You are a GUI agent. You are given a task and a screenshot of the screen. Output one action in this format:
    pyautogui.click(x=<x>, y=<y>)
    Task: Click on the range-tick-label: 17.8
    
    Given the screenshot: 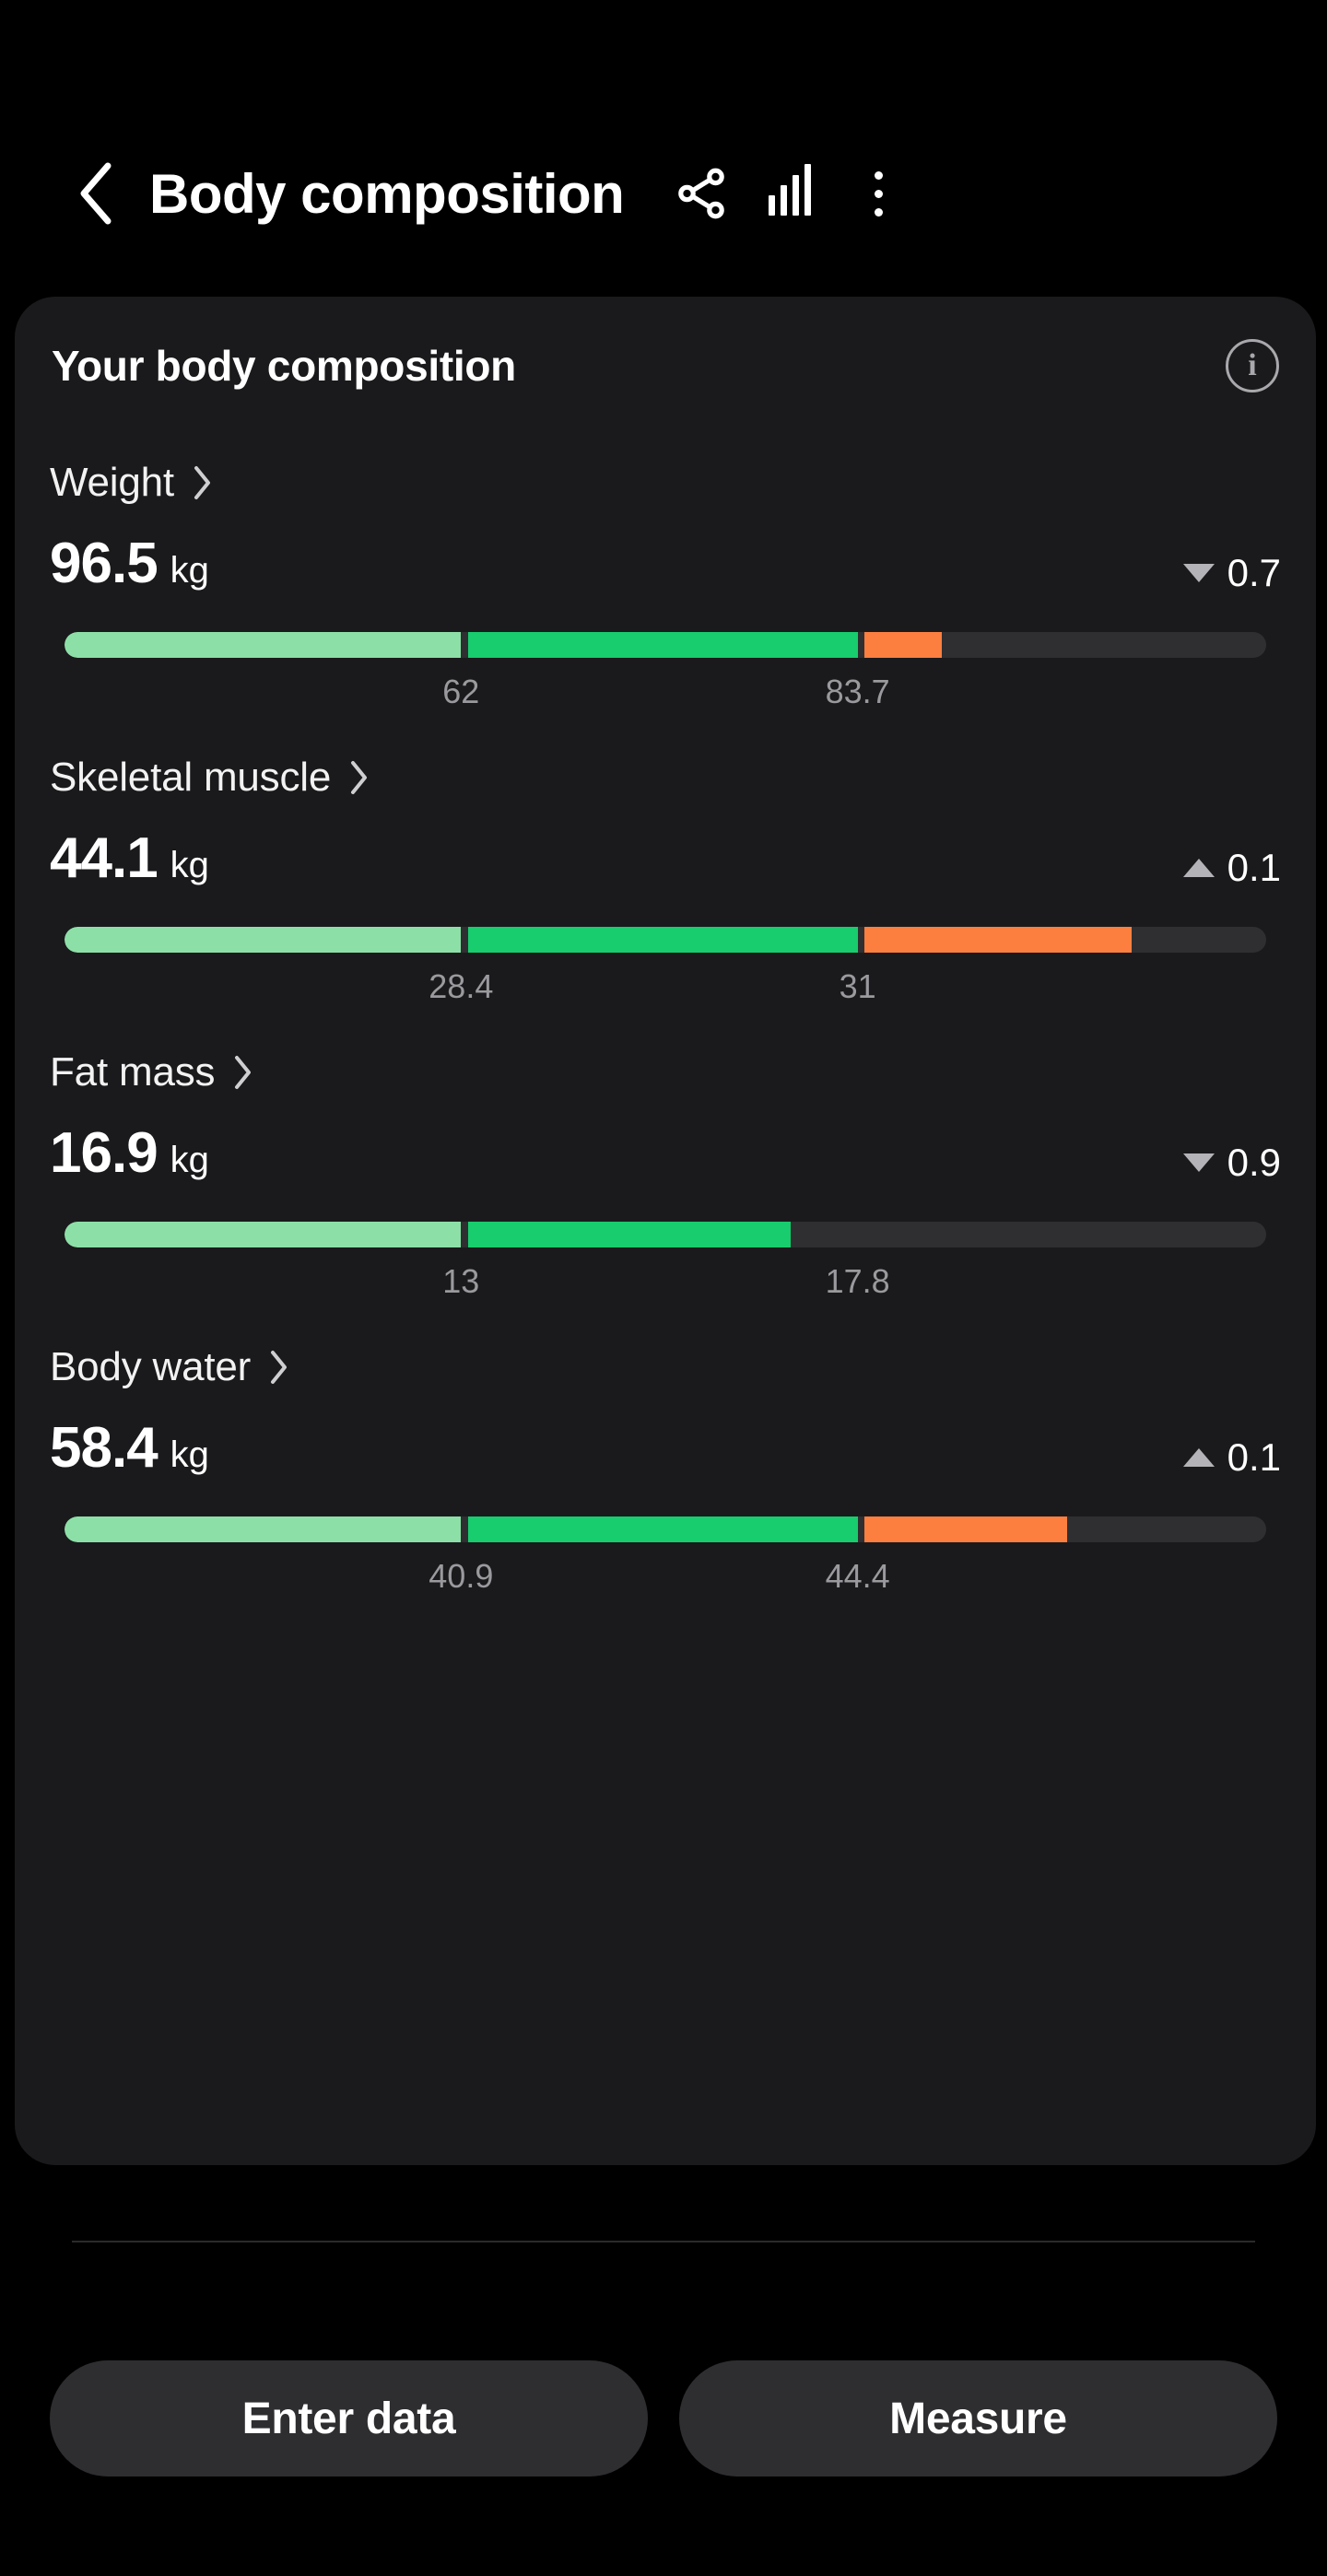 What is the action you would take?
    pyautogui.click(x=857, y=1281)
    